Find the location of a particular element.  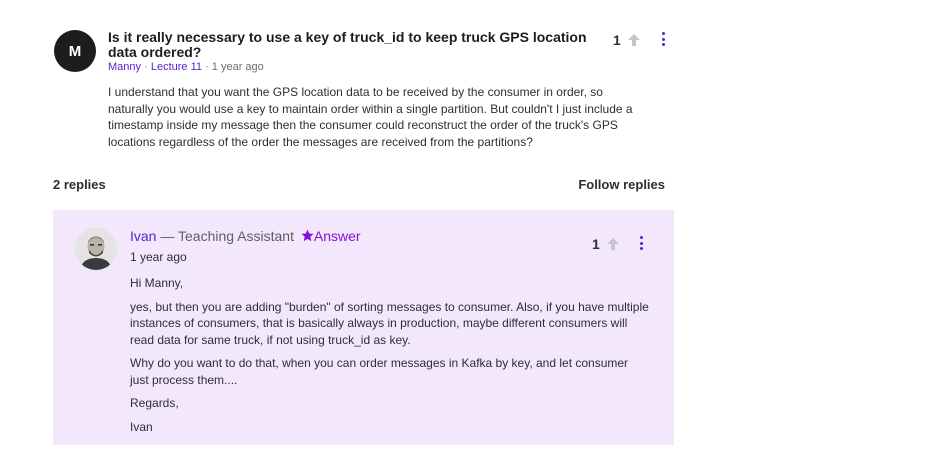

reply-vote: 1 is located at coordinates (606, 244).